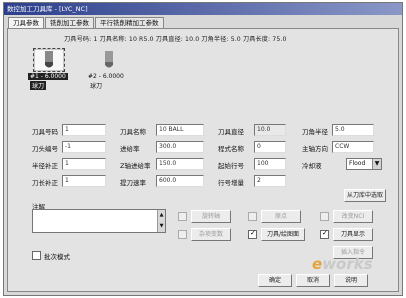 The width and height of the screenshot is (406, 298). What do you see at coordinates (211, 216) in the screenshot?
I see `rotary-axis-button: 旋转轴` at bounding box center [211, 216].